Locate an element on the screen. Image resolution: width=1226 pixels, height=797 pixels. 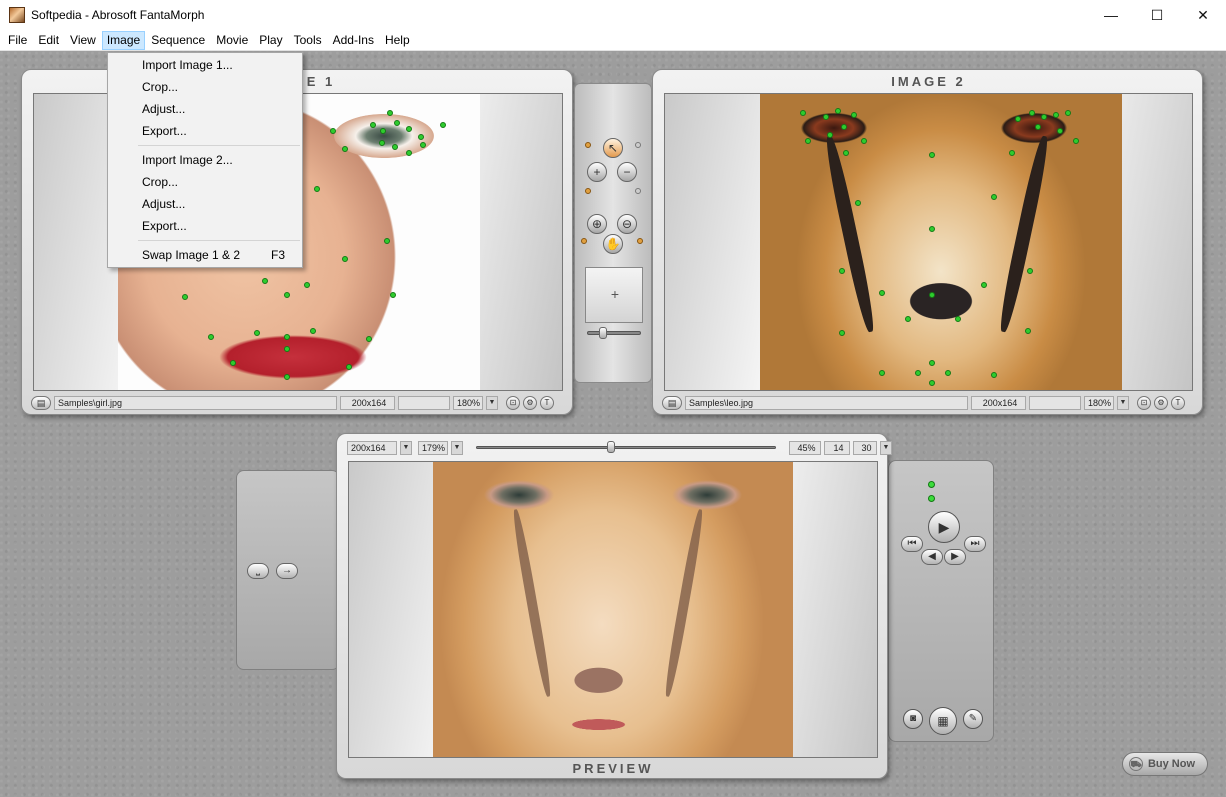
close-button: ✕ is located at coordinates (1203, 15).